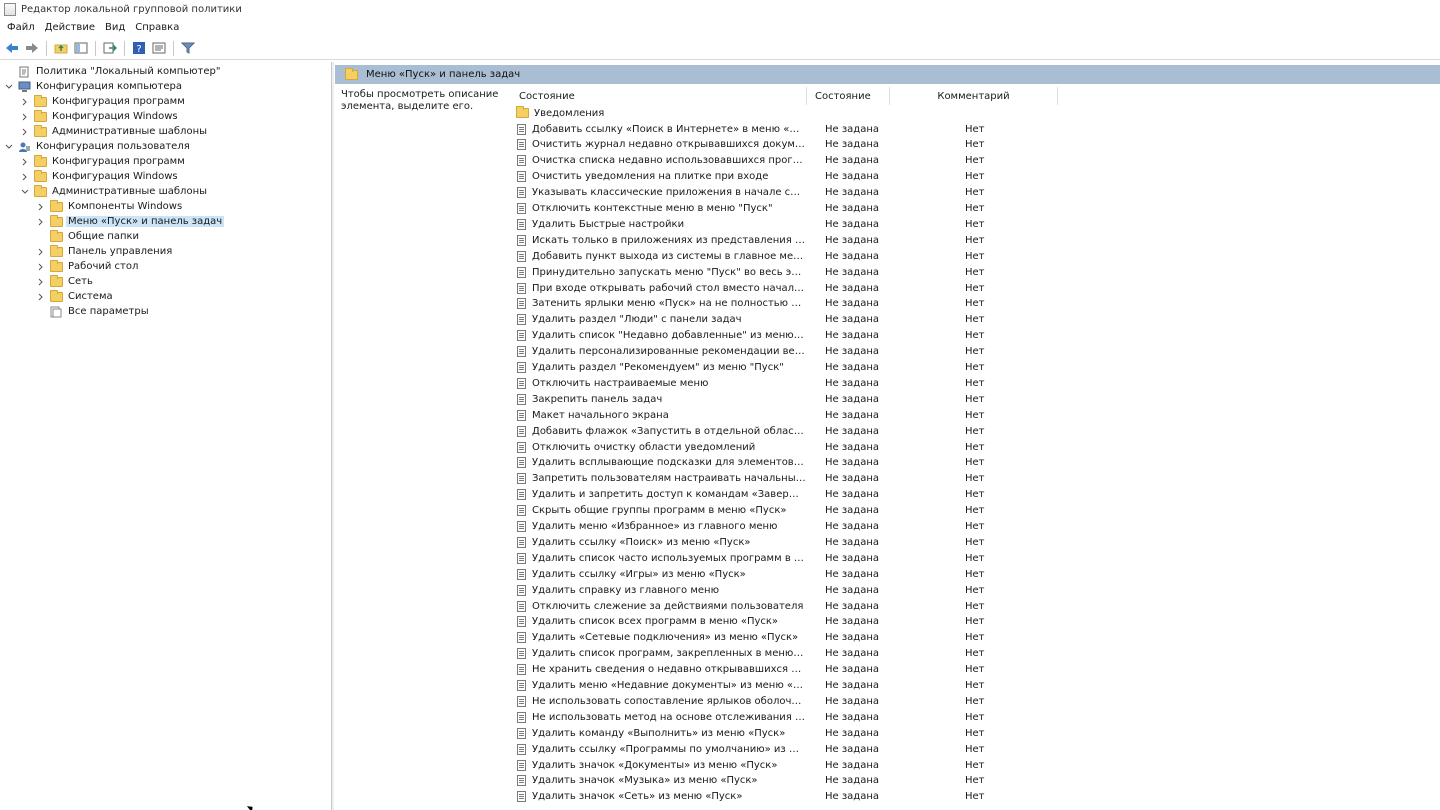  What do you see at coordinates (87, 266) in the screenshot?
I see `tree-item-desktop: Рабочий стол` at bounding box center [87, 266].